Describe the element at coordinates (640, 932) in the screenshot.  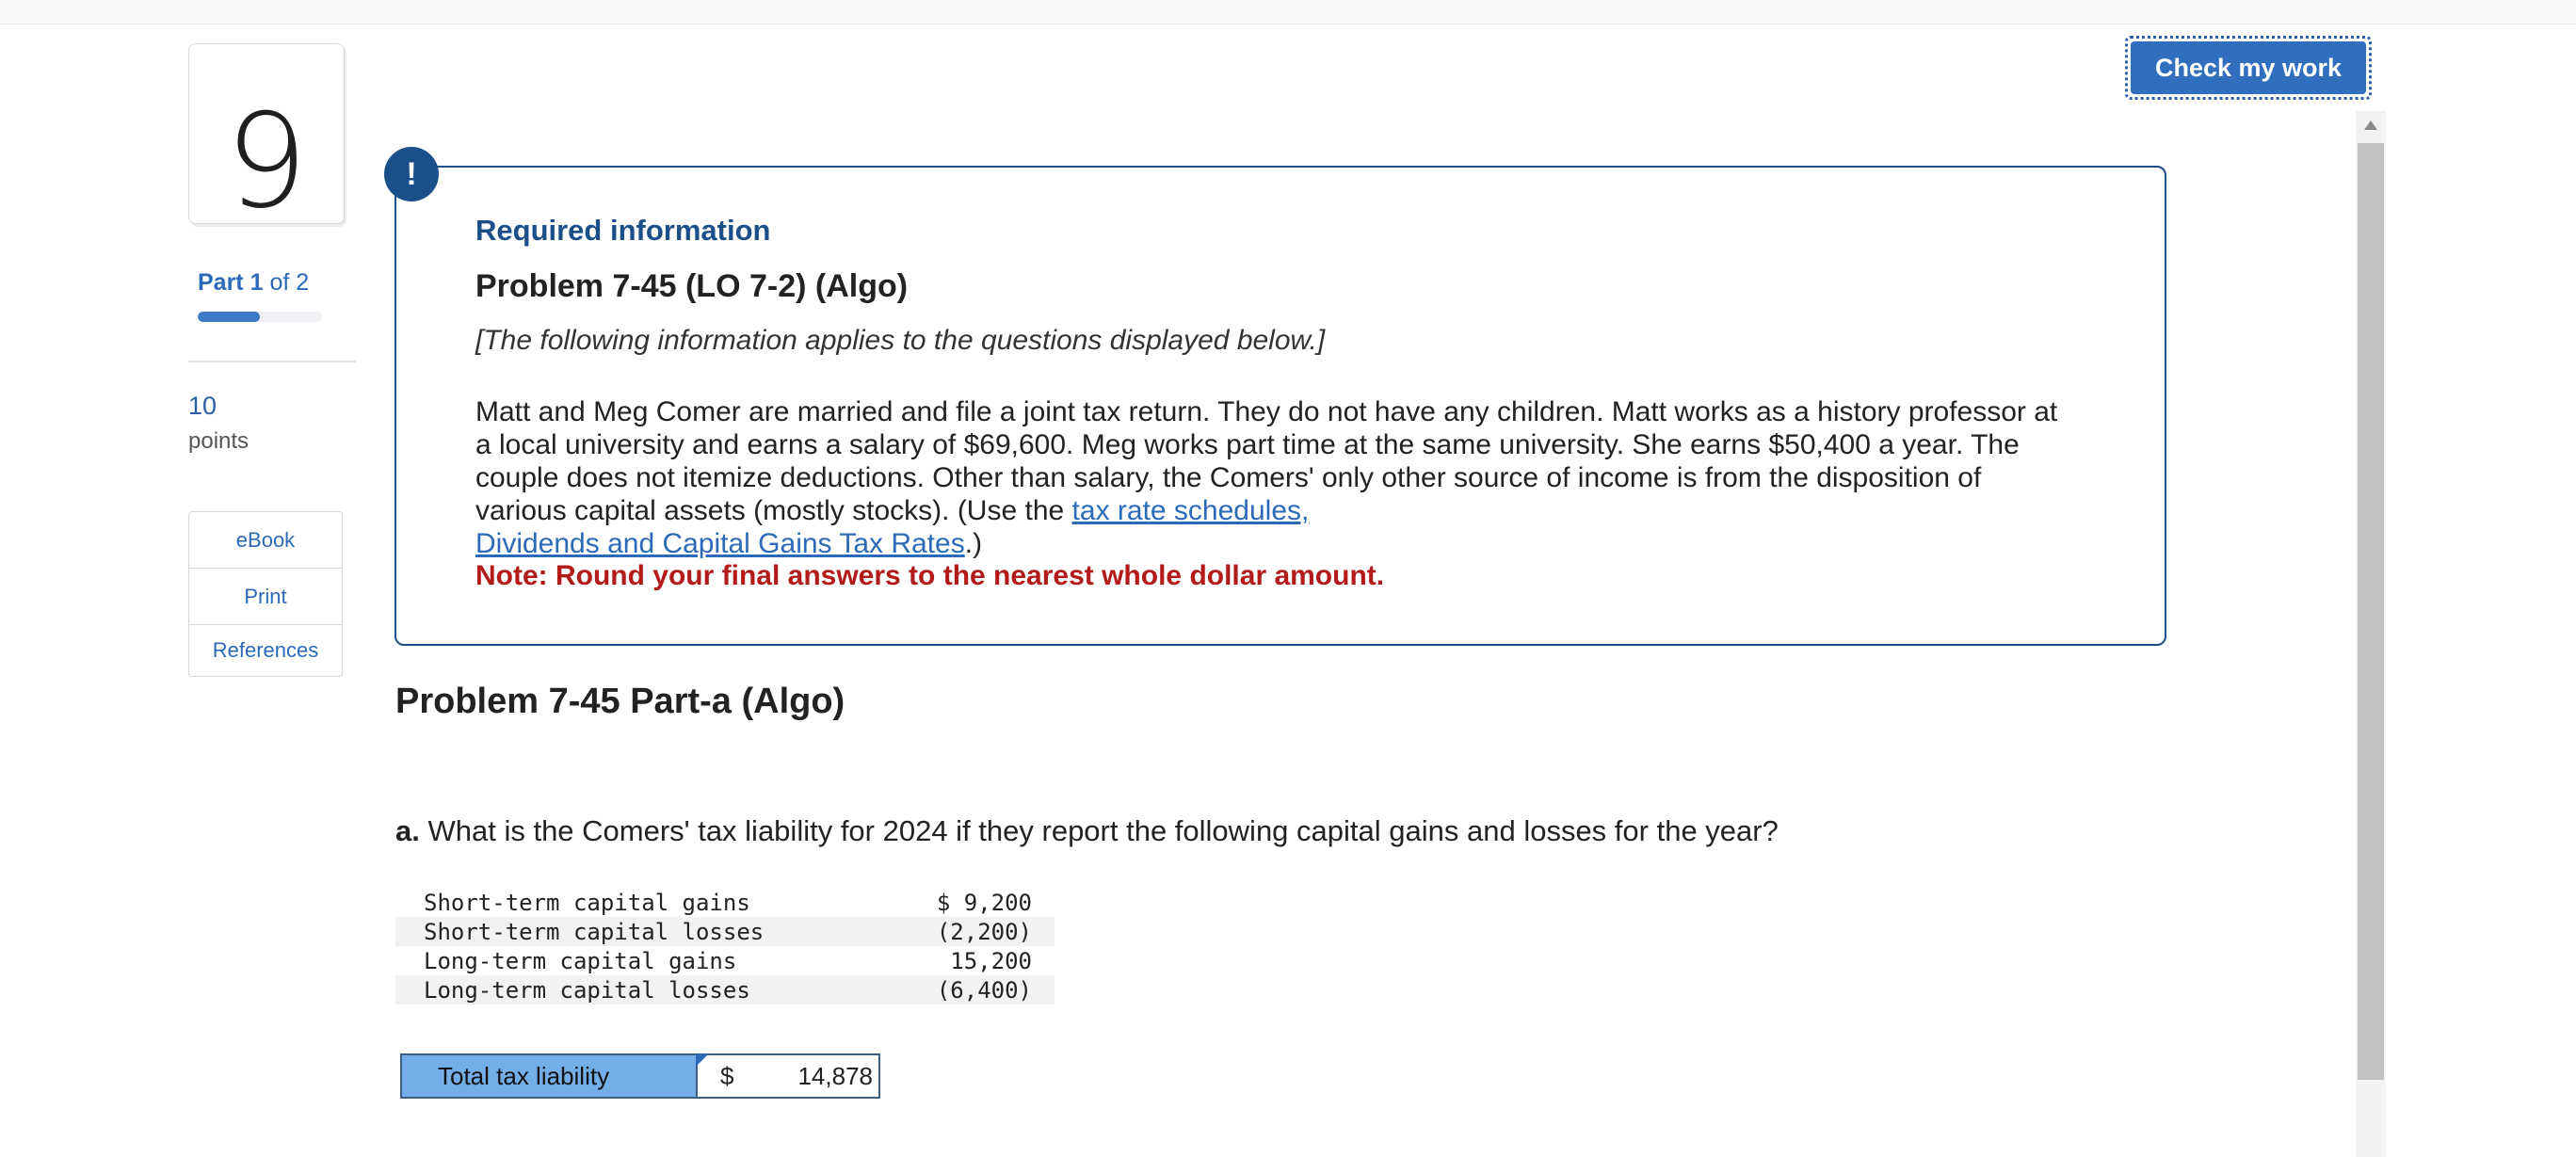
I see `row-label: Short-term capital losses` at that location.